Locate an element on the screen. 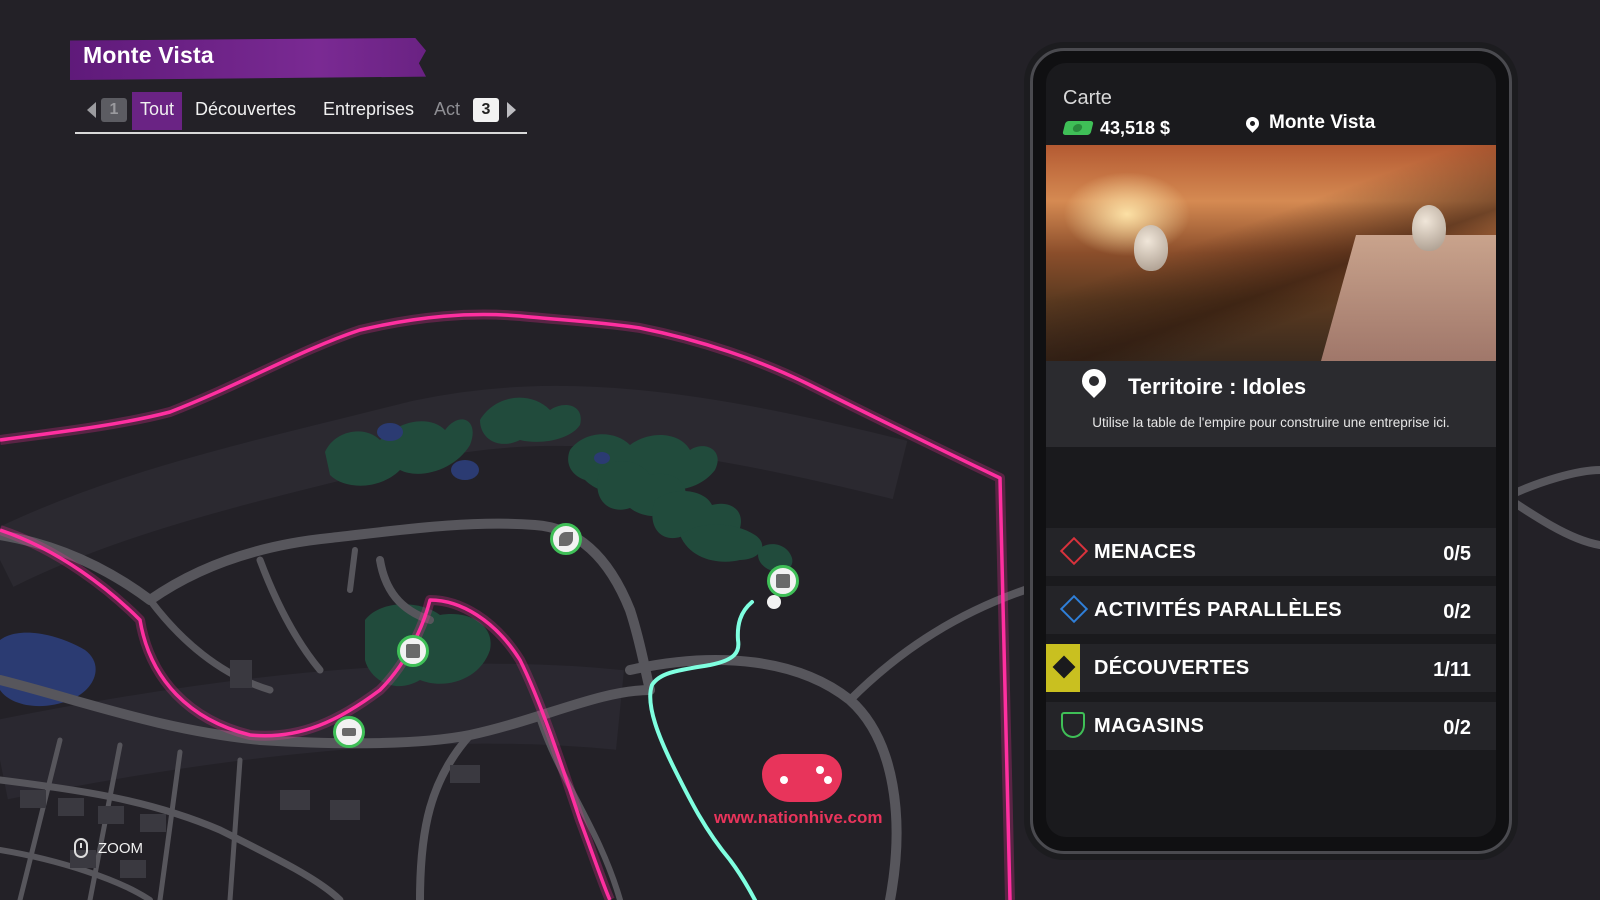 This screenshot has width=1600, height=900. tab-entreprises: Entreprises is located at coordinates (368, 111).